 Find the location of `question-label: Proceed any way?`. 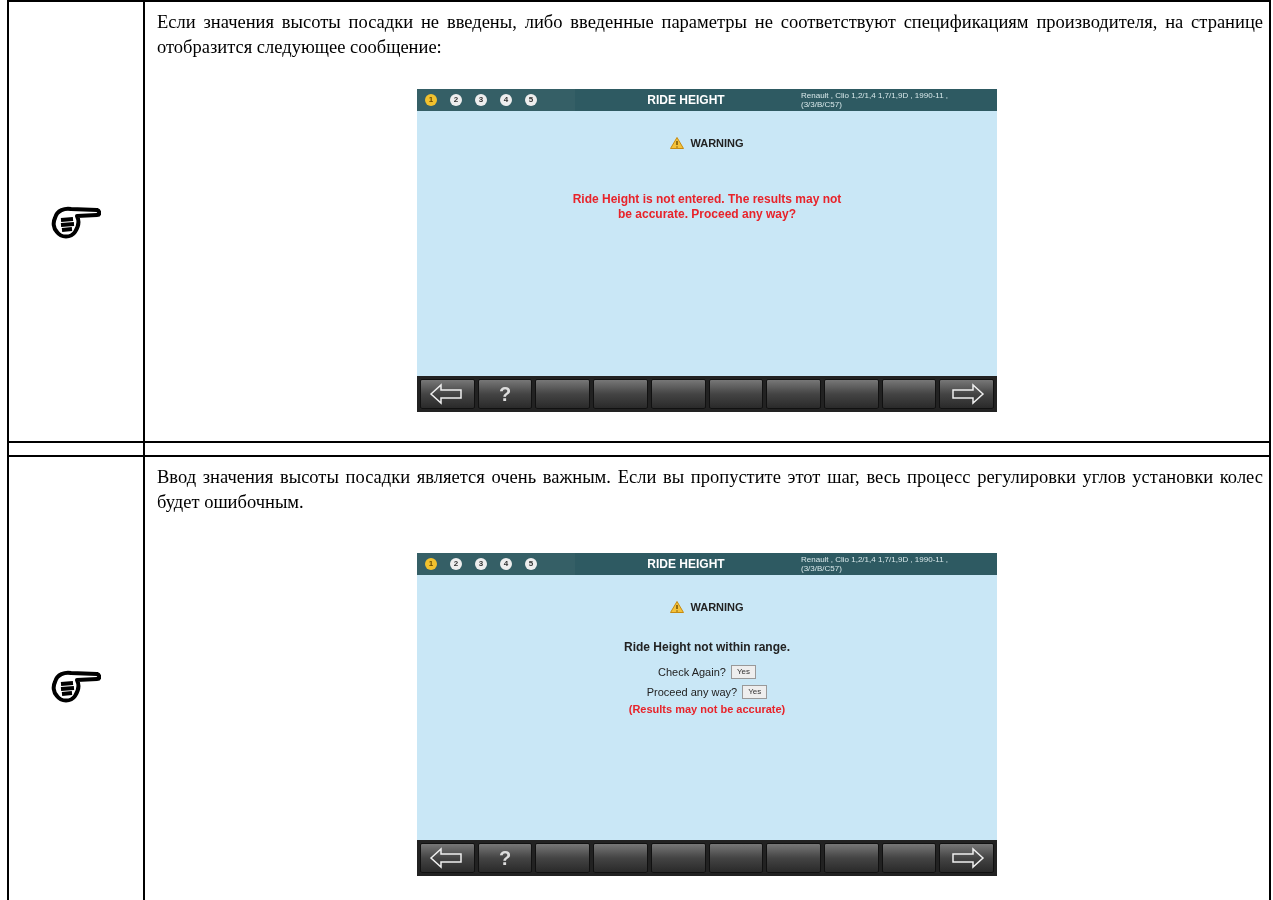

question-label: Proceed any way? is located at coordinates (692, 692).